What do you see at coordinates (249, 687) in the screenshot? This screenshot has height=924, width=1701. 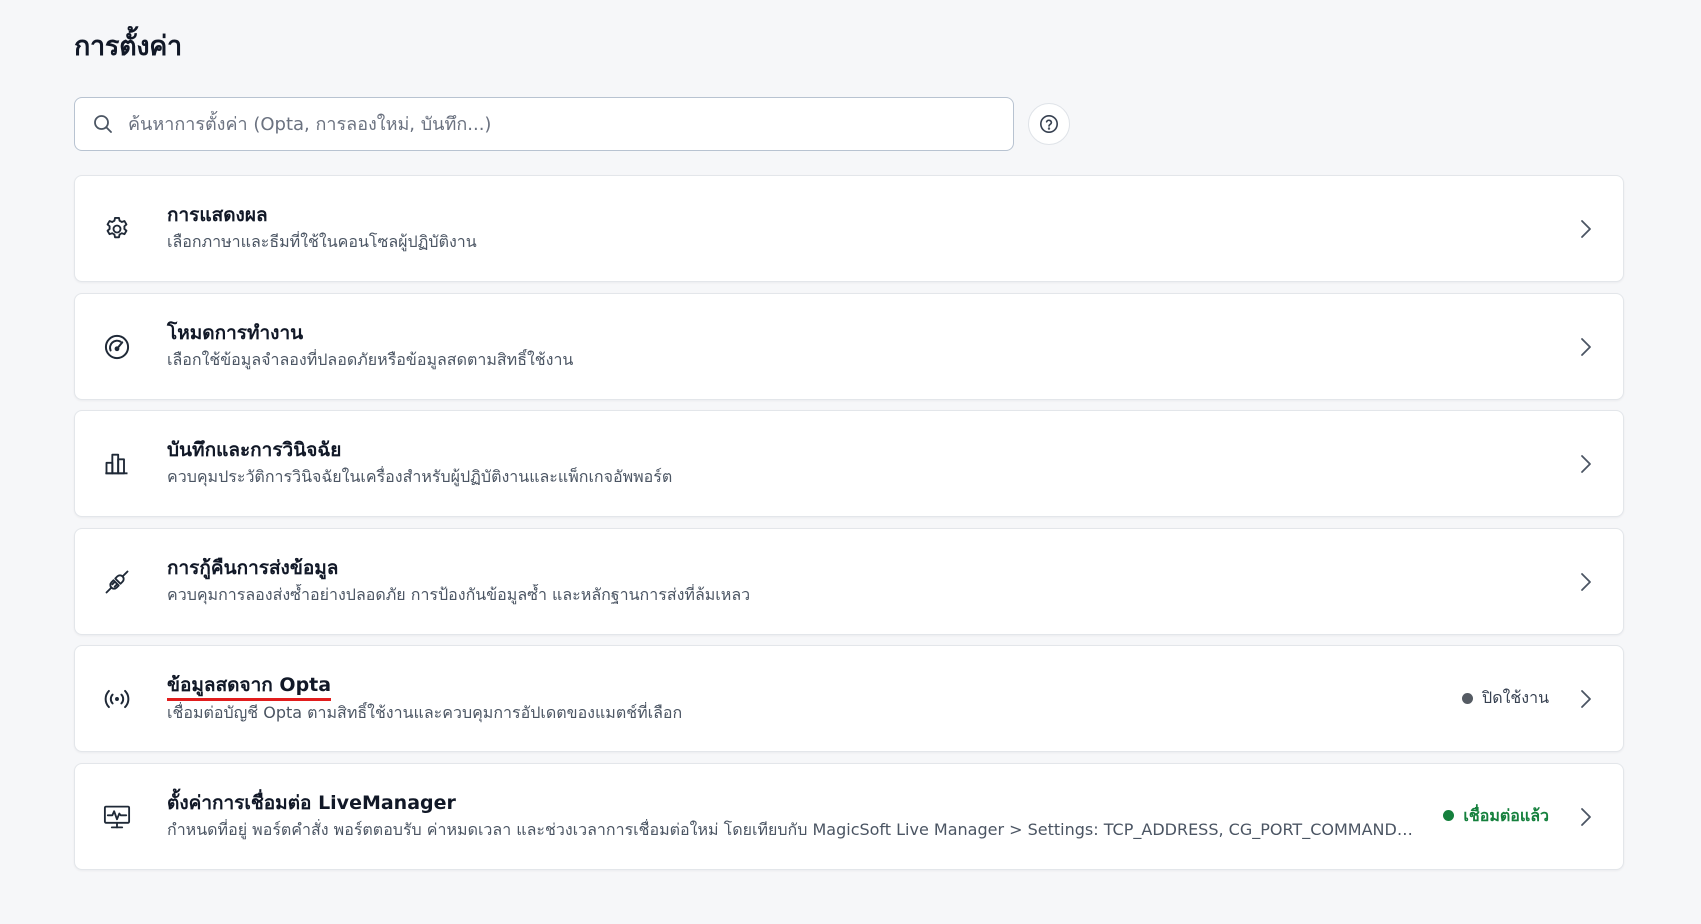 I see `highlighted-title: ข้อมูลสดจาก Opta` at bounding box center [249, 687].